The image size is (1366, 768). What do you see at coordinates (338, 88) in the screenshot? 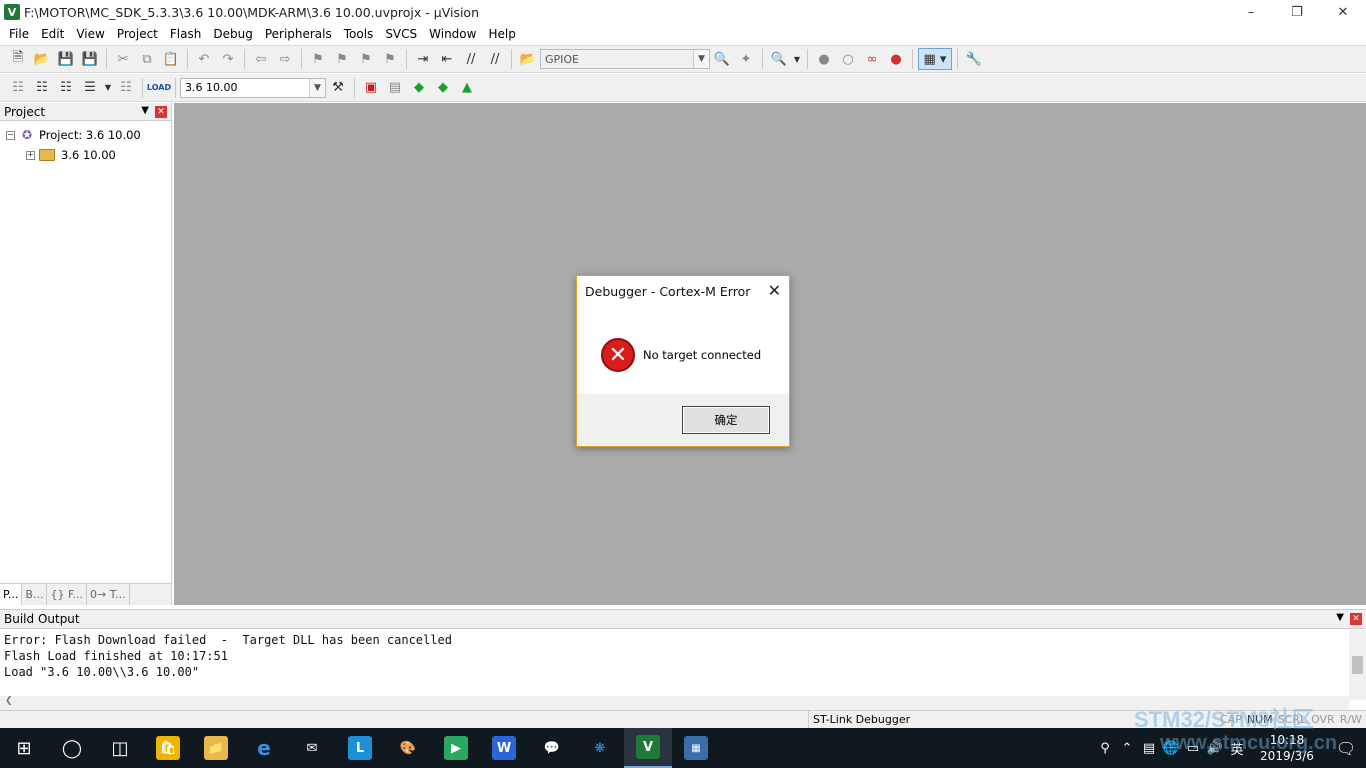
I see `target-options-icon: ⚒` at bounding box center [338, 88].